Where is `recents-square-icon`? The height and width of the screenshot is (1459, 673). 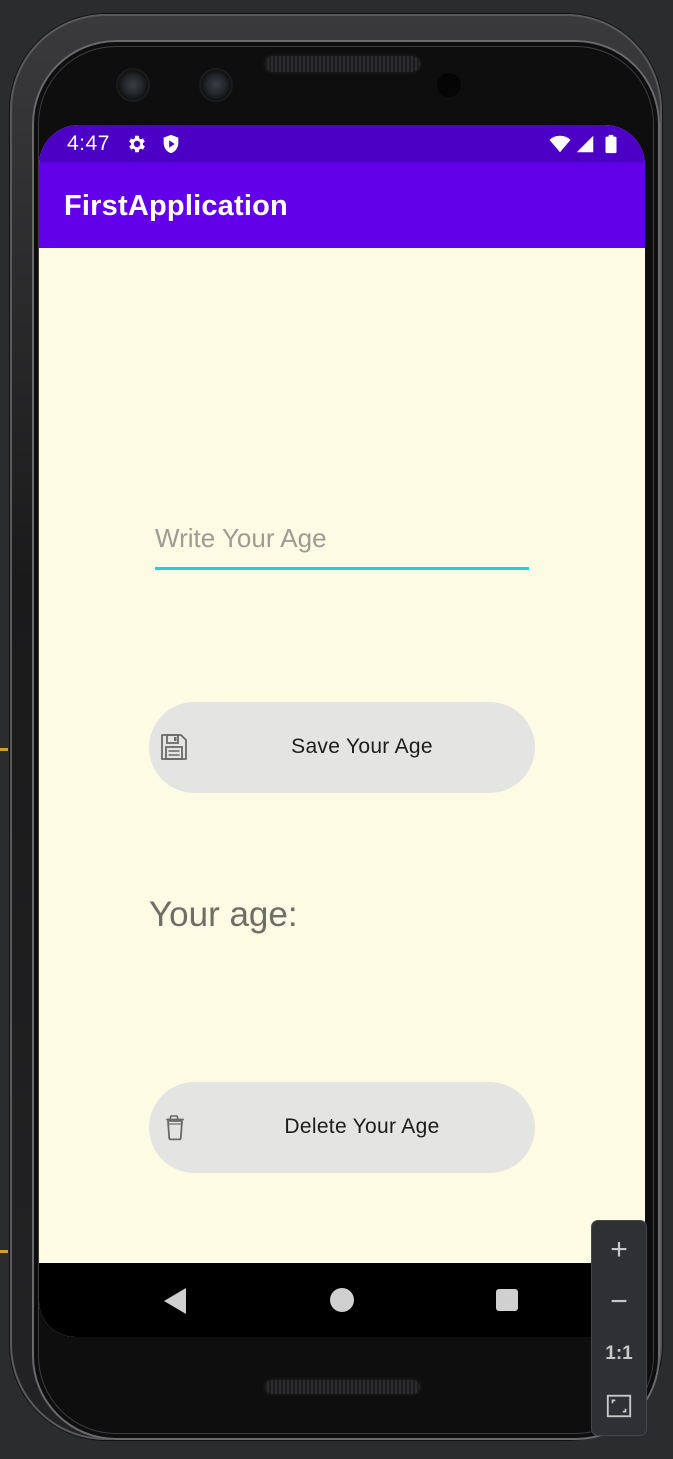
recents-square-icon is located at coordinates (507, 1300).